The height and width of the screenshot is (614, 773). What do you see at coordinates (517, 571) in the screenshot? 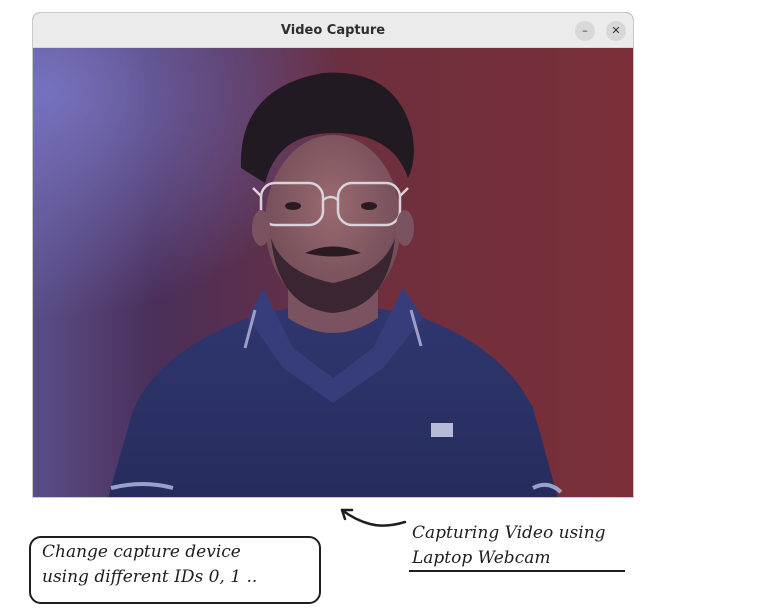
I see `note-underline` at bounding box center [517, 571].